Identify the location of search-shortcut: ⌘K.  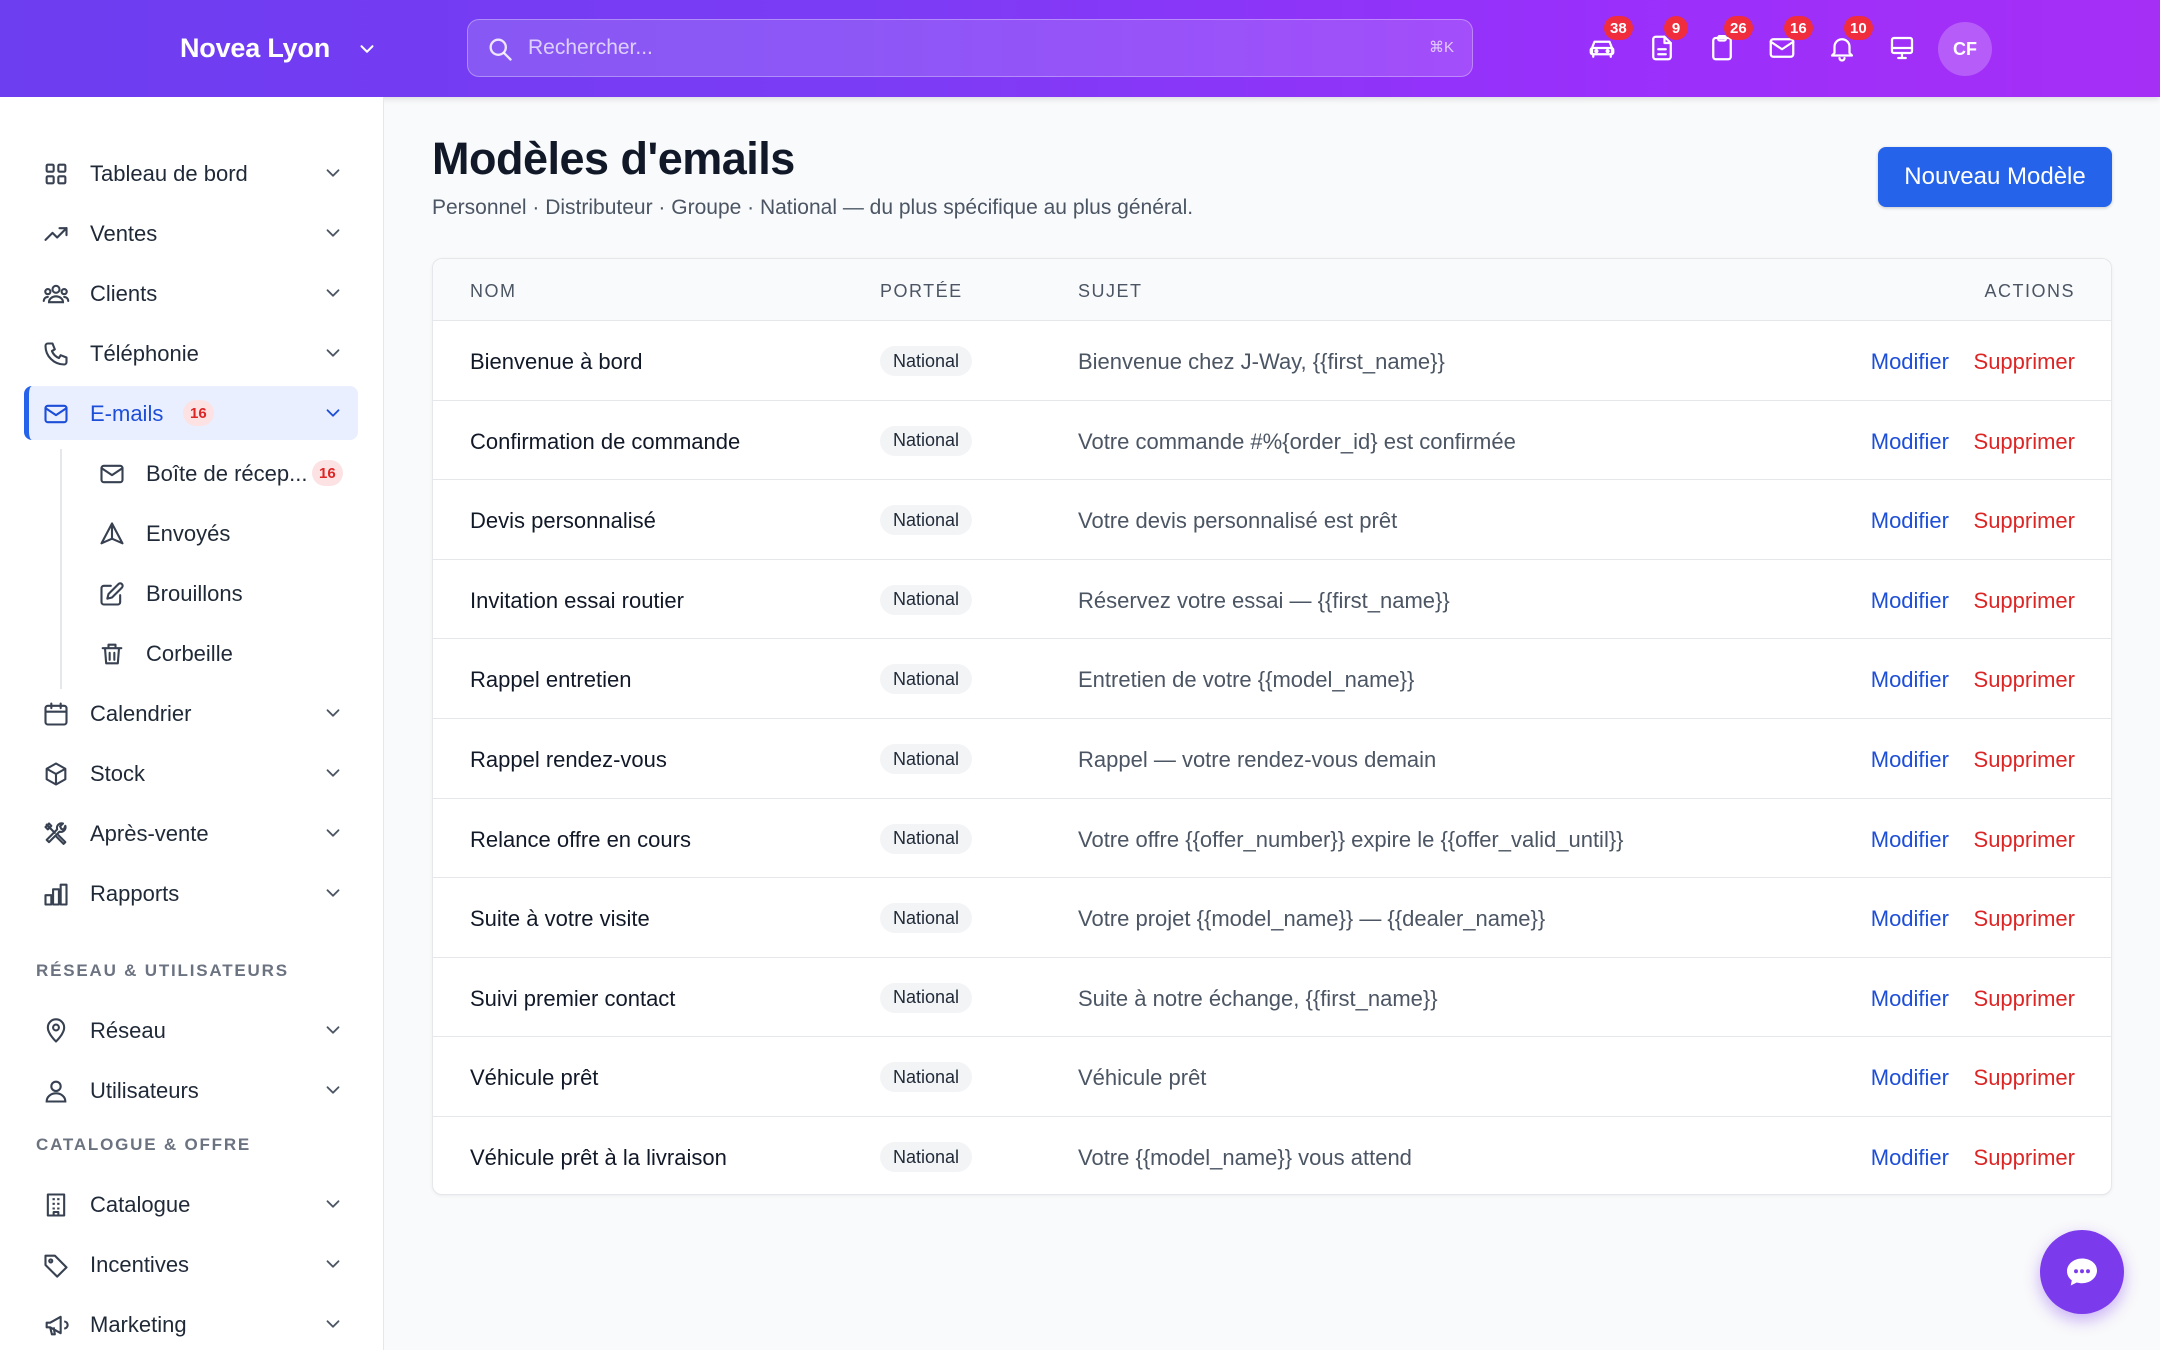
(1441, 47).